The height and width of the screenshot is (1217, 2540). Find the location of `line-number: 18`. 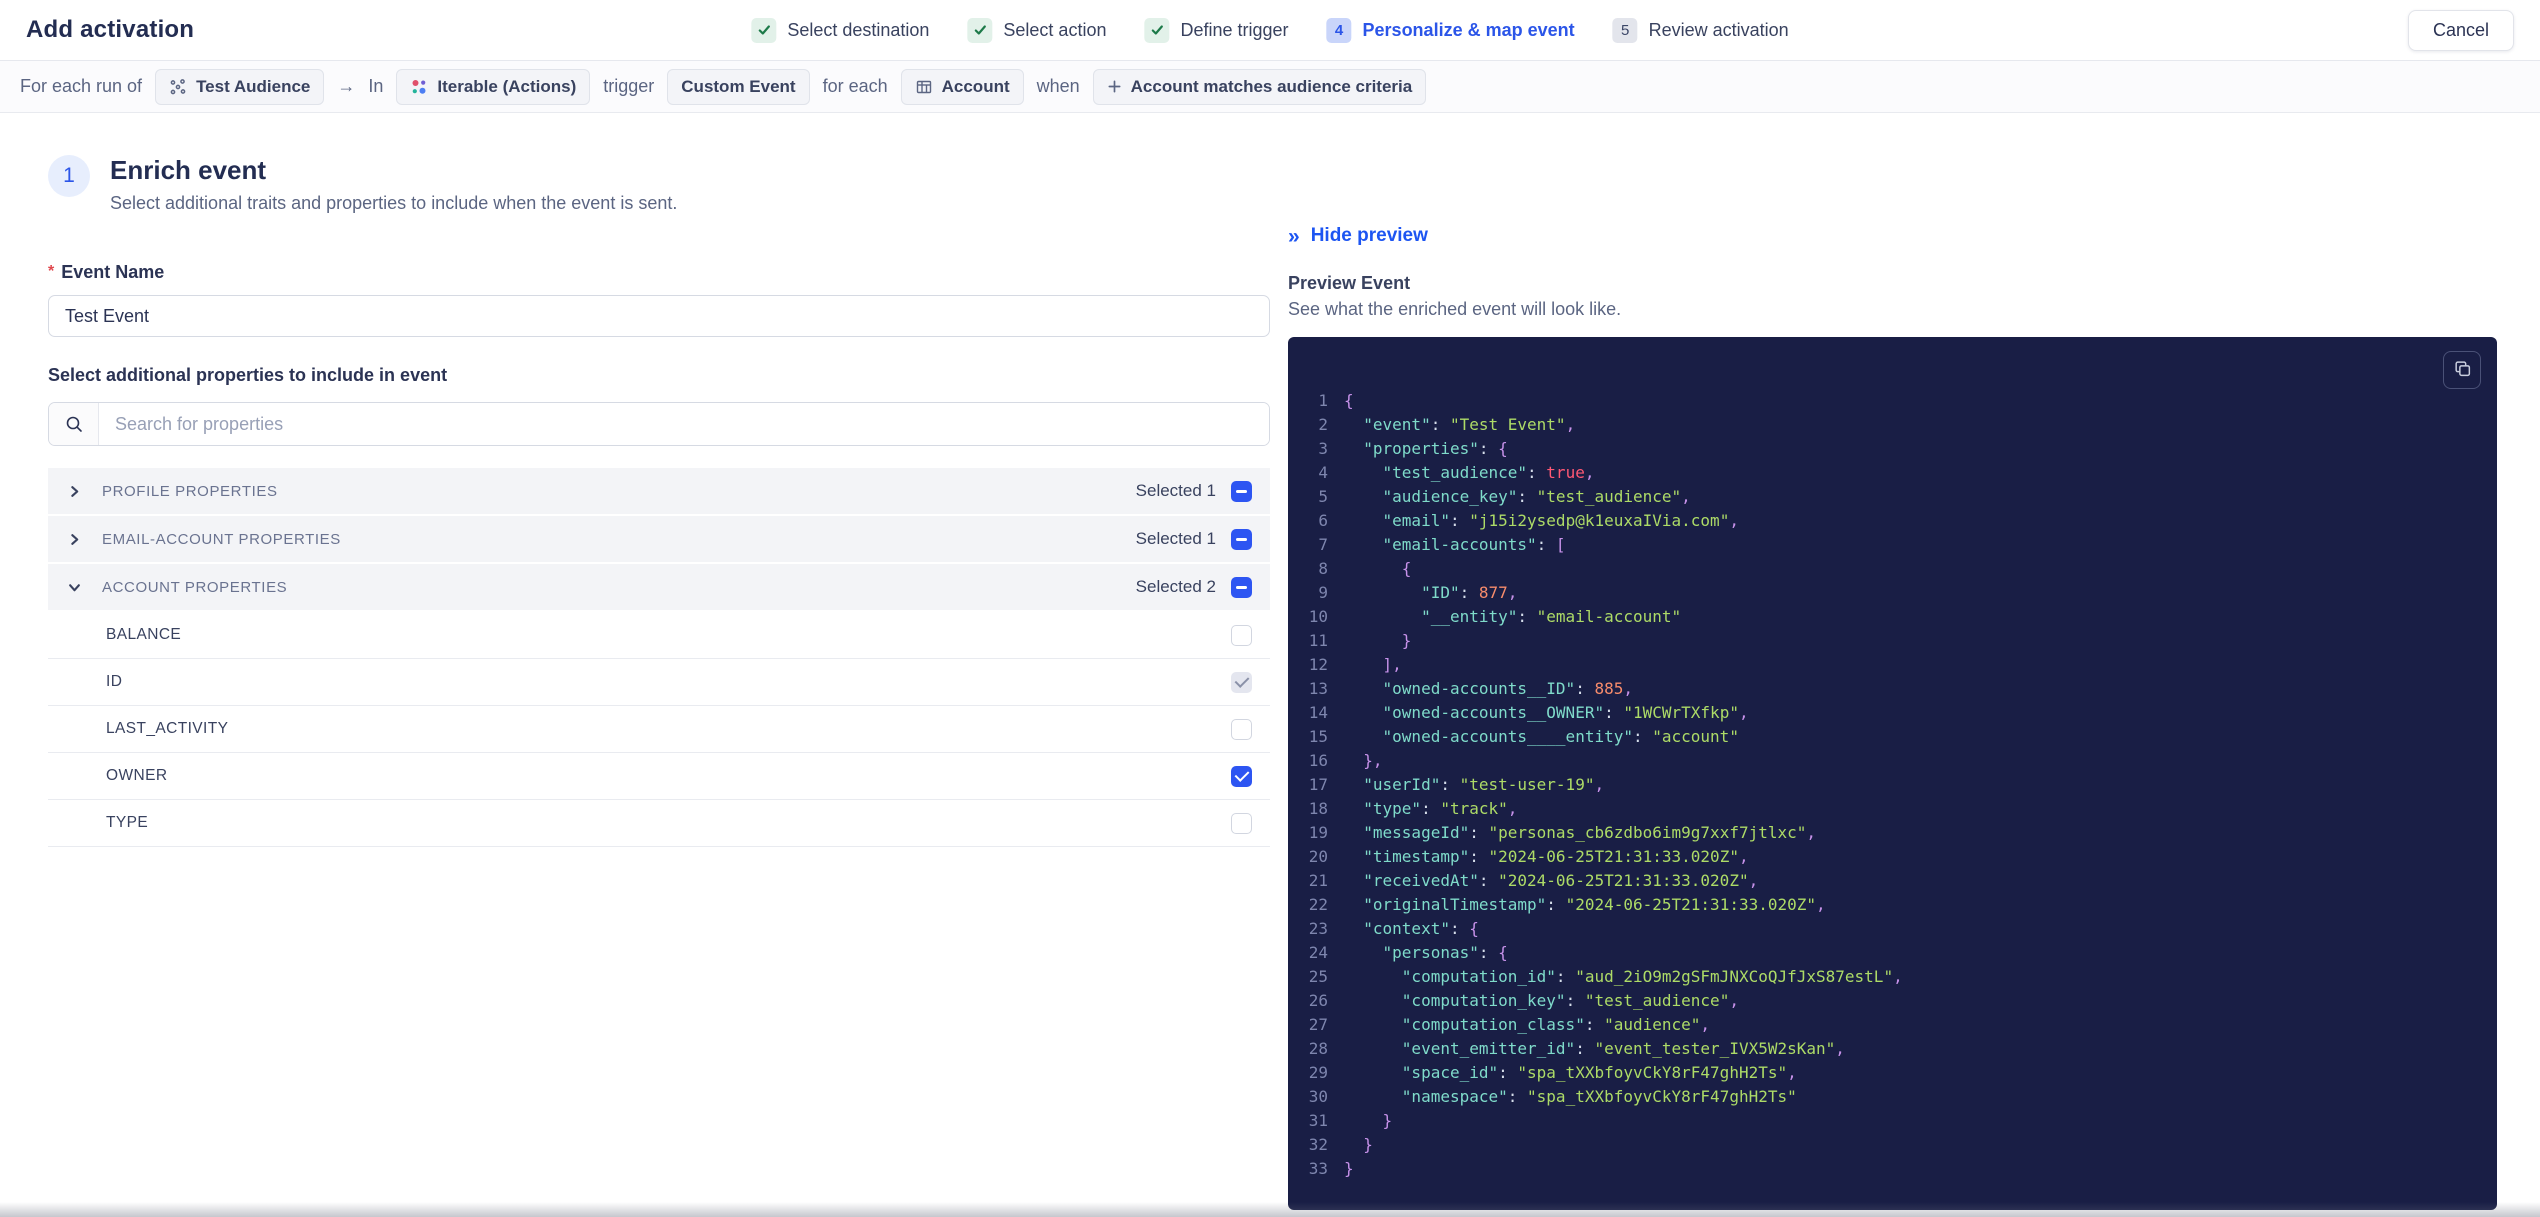

line-number: 18 is located at coordinates (1318, 808).